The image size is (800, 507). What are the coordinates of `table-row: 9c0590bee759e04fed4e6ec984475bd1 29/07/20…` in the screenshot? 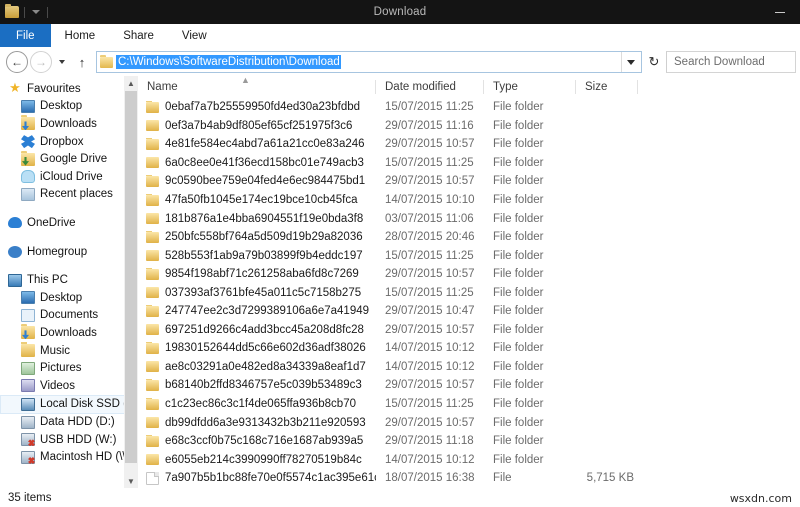 It's located at (469, 181).